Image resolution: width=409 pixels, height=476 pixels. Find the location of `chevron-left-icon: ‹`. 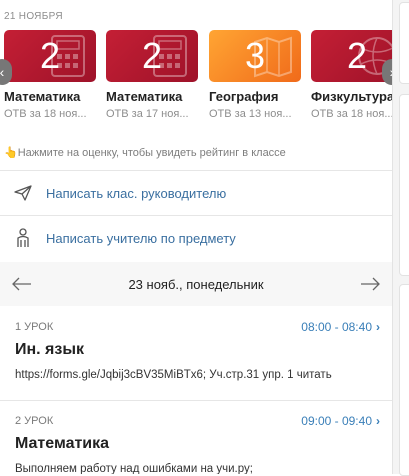

chevron-left-icon: ‹ is located at coordinates (2, 72).